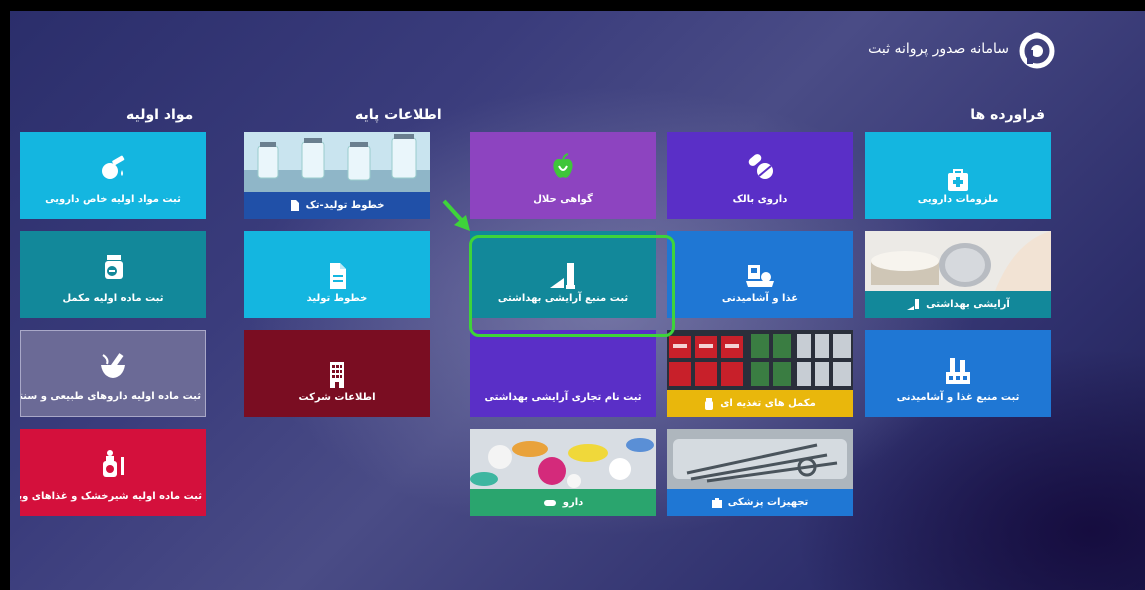 The height and width of the screenshot is (590, 1145). I want to click on tile-bulk-drug: داروی بالک, so click(760, 175).